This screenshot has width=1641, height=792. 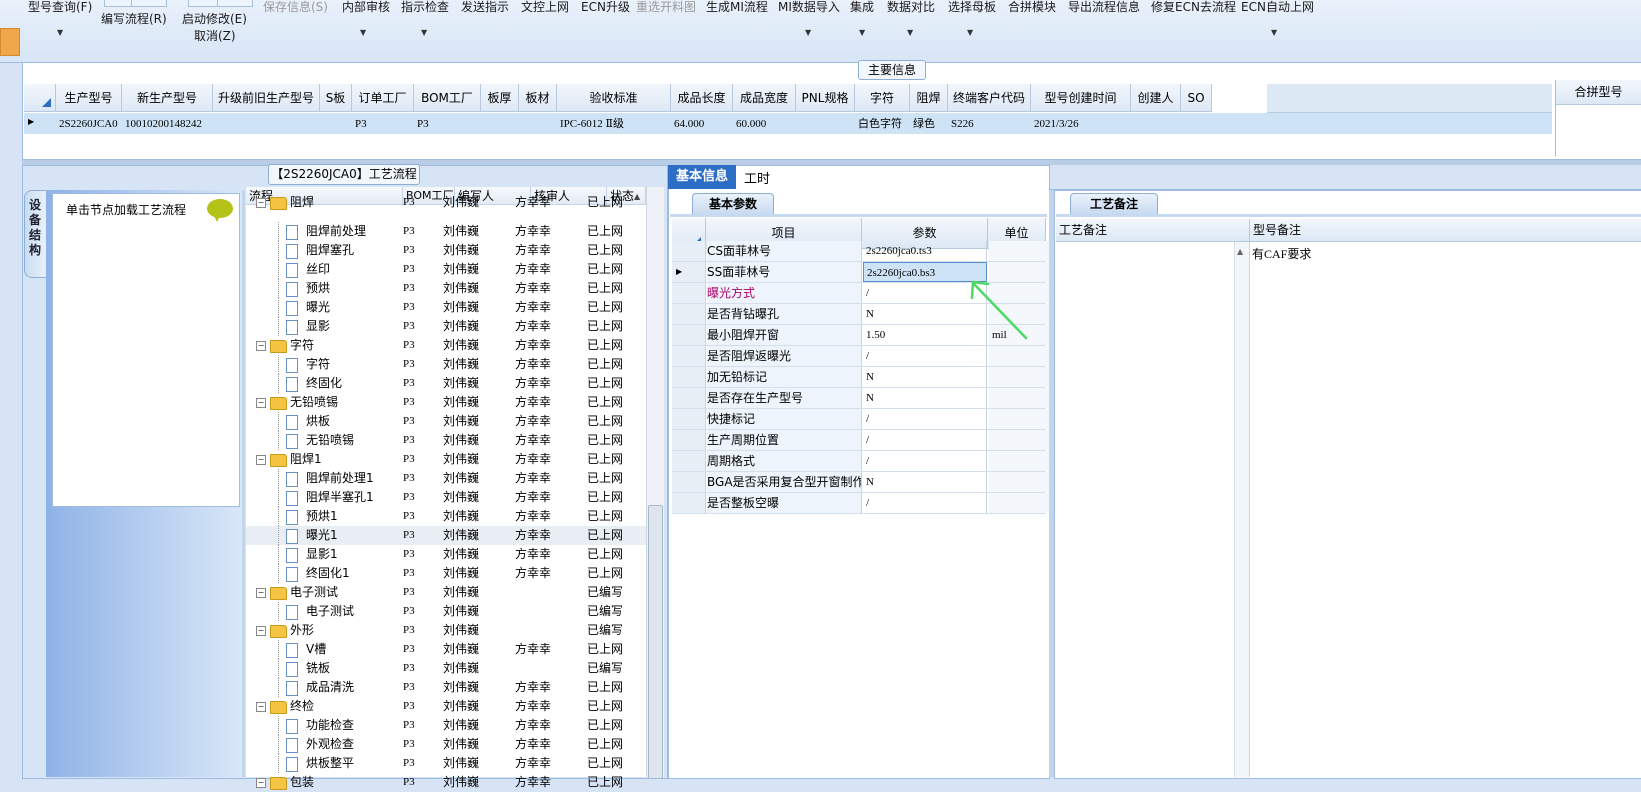 What do you see at coordinates (322, 516) in the screenshot?
I see `tree-node-label: 预烘1` at bounding box center [322, 516].